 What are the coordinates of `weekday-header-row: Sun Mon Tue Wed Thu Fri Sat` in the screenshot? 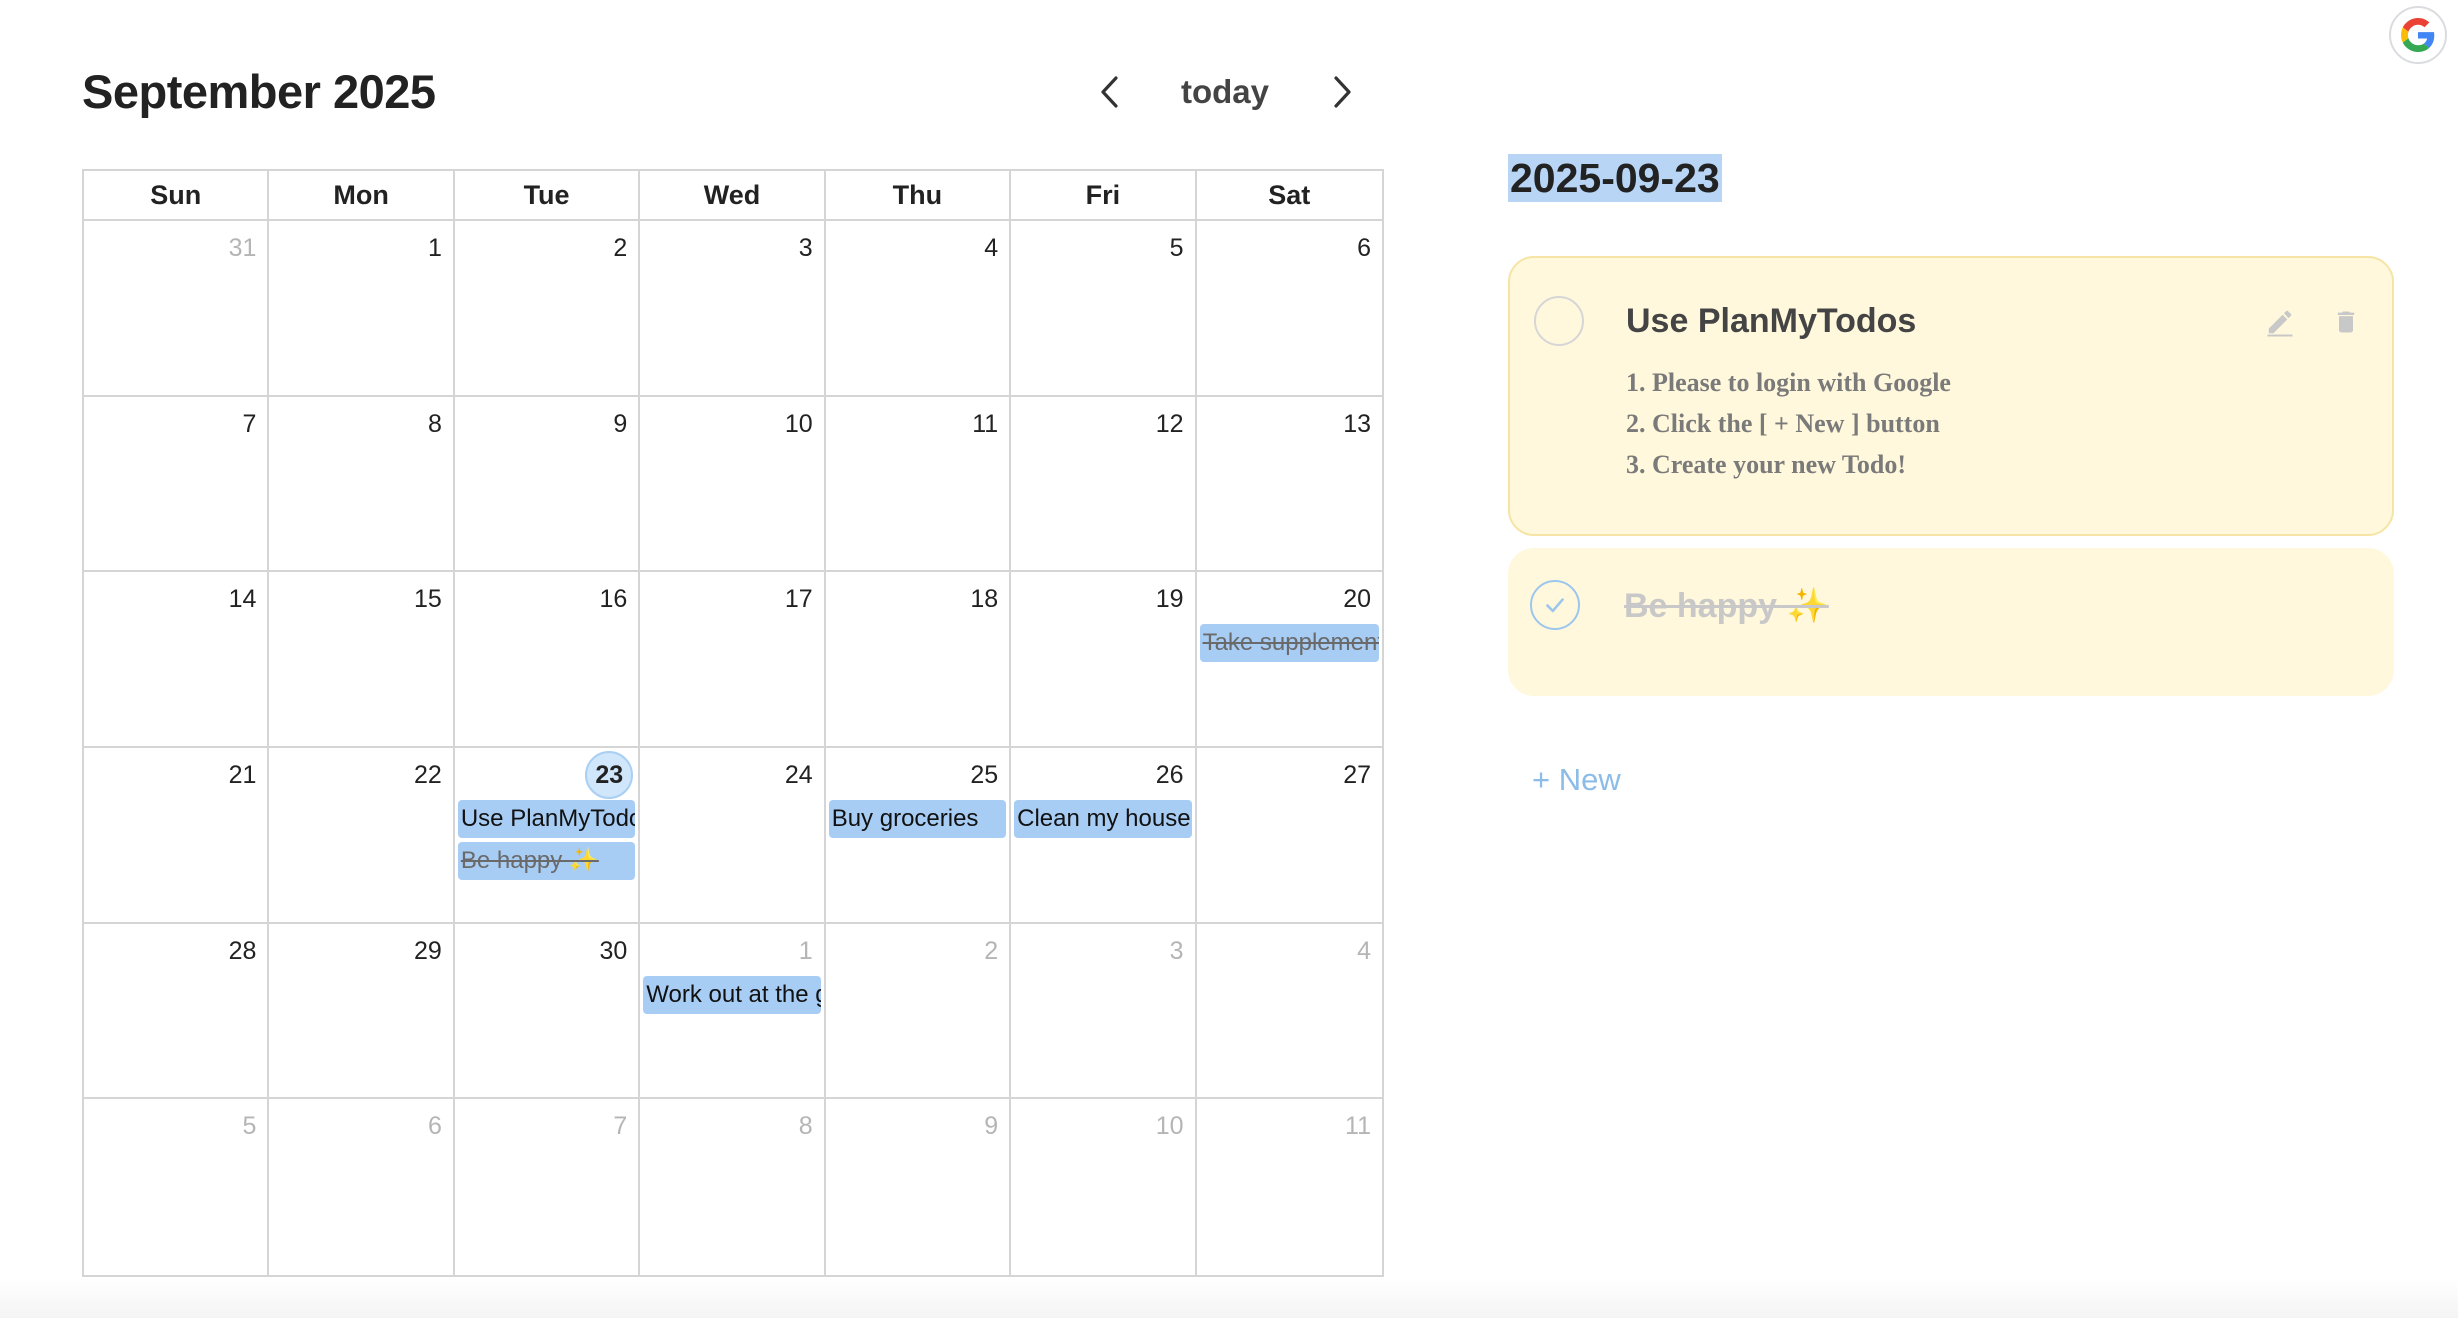 It's located at (733, 196).